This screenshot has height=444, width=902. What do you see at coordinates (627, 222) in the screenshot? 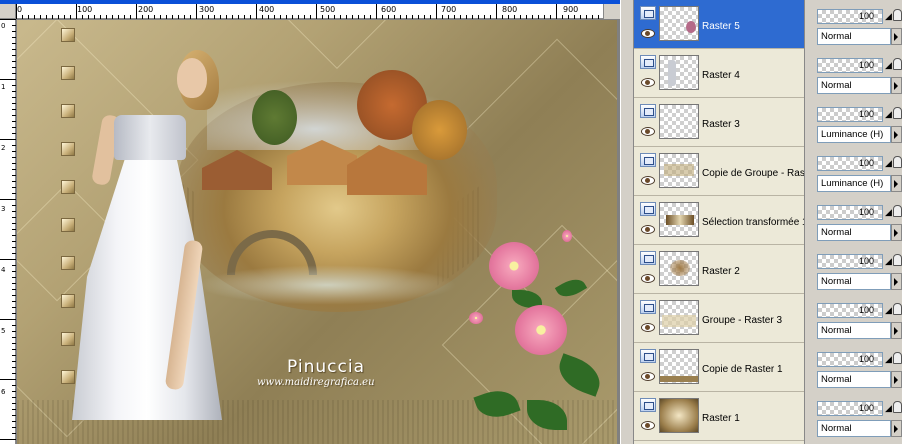
I see `panel-splitter` at bounding box center [627, 222].